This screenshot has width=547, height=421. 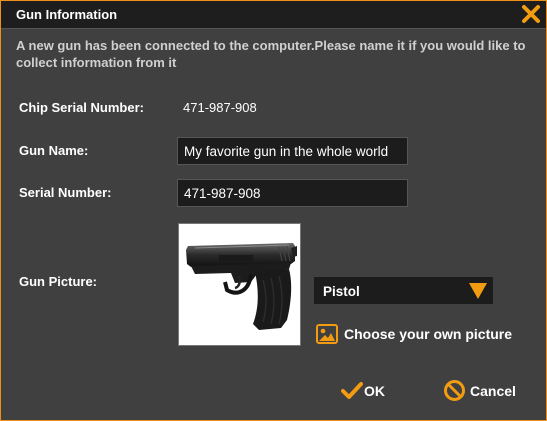 I want to click on gun-picture-label: Gun Picture:, so click(x=58, y=281).